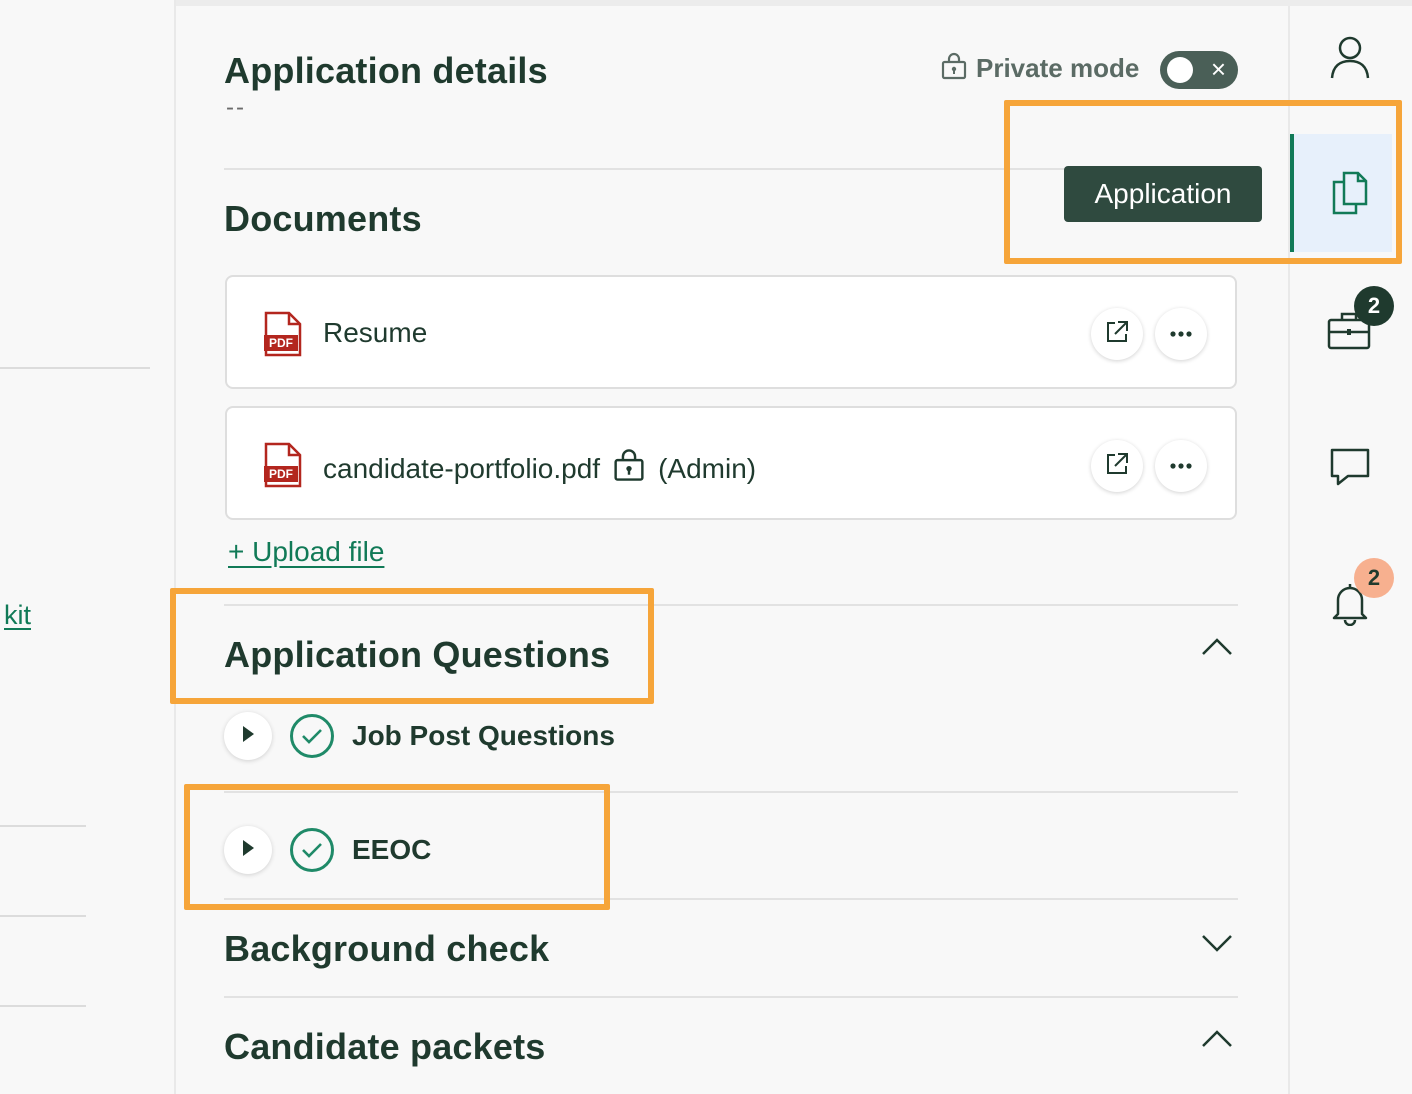  I want to click on chevron-down-icon, so click(1217, 945).